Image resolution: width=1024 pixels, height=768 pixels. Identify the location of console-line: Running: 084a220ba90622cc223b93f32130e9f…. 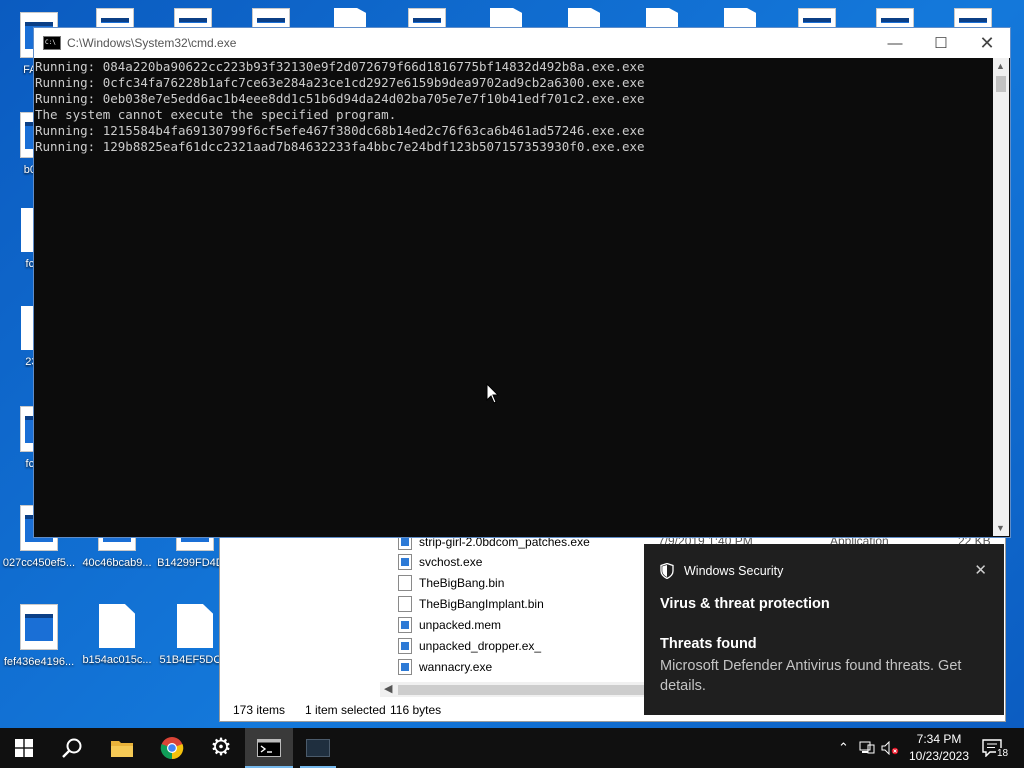
(340, 66).